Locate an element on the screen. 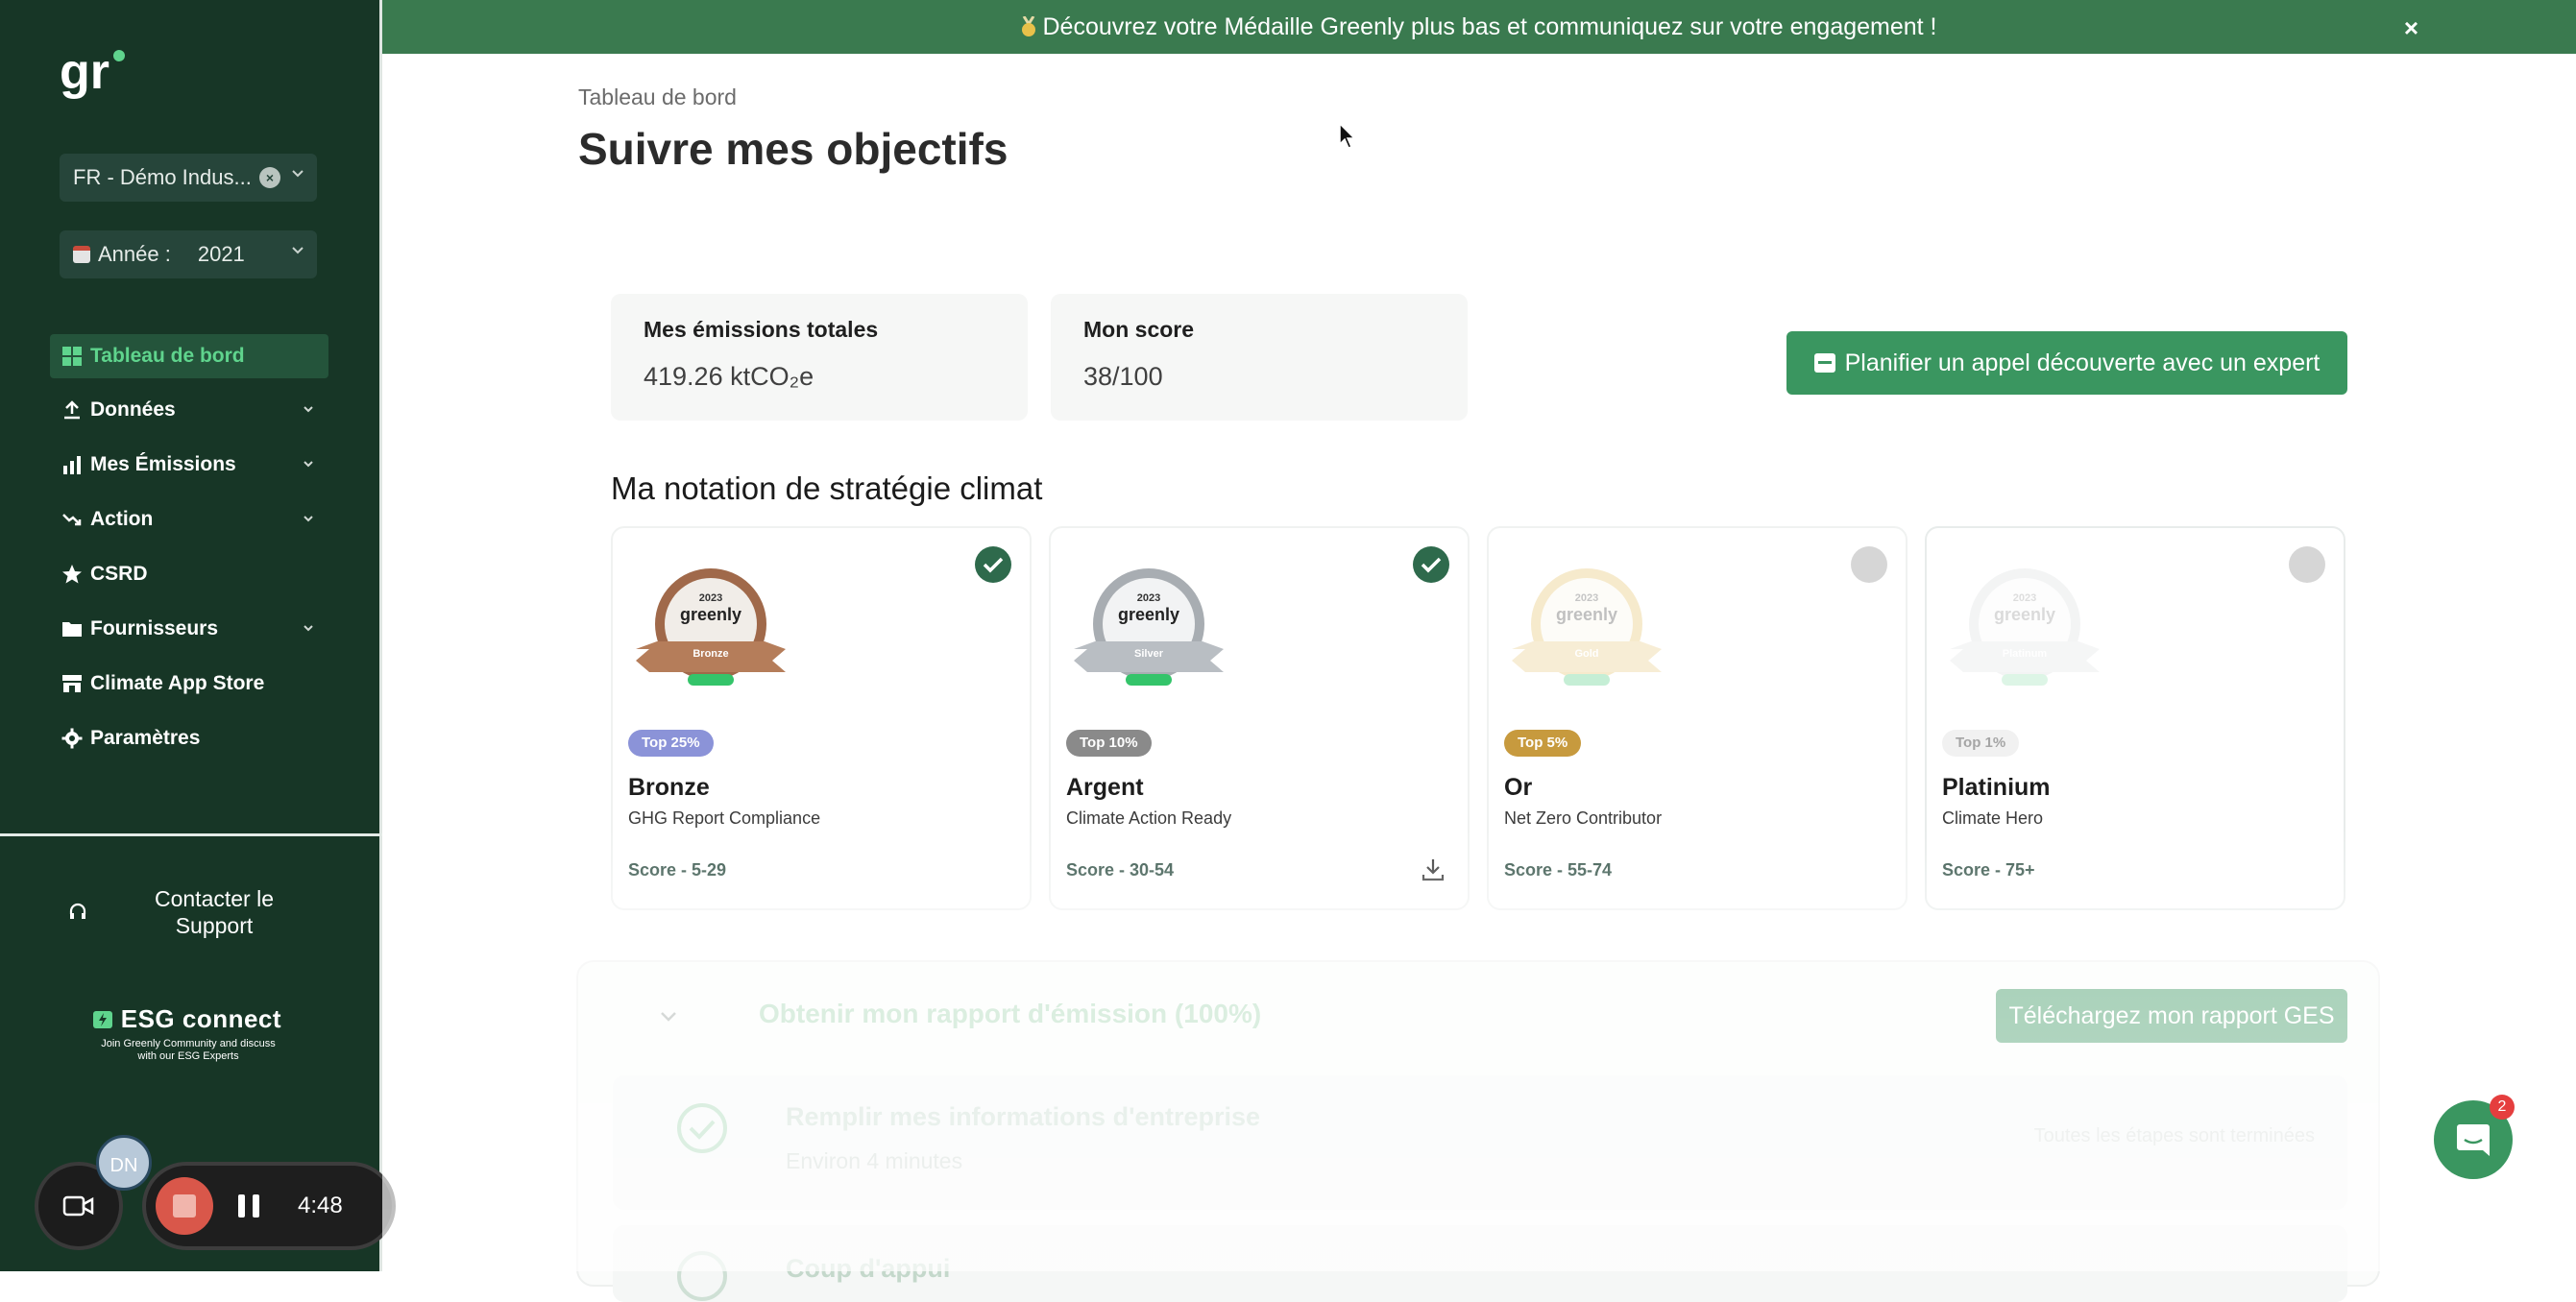  sidebar-item-tableau-de-bord: Tableau de bord is located at coordinates (189, 356).